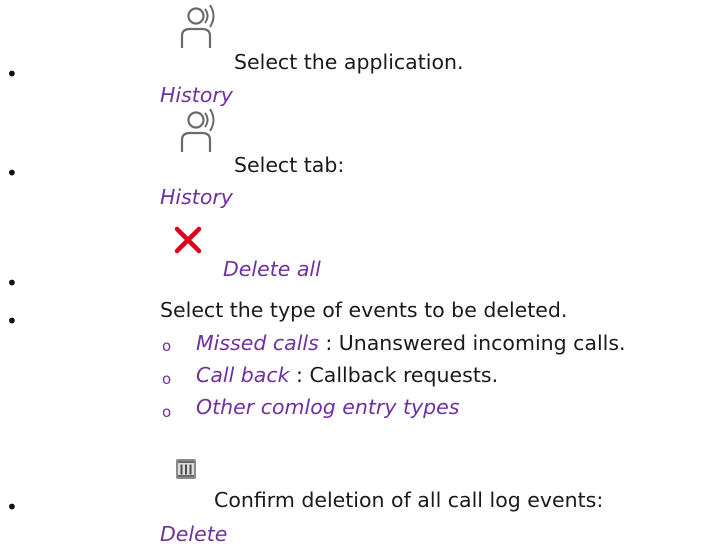  Describe the element at coordinates (194, 534) in the screenshot. I see `delete-label: Delete` at that location.